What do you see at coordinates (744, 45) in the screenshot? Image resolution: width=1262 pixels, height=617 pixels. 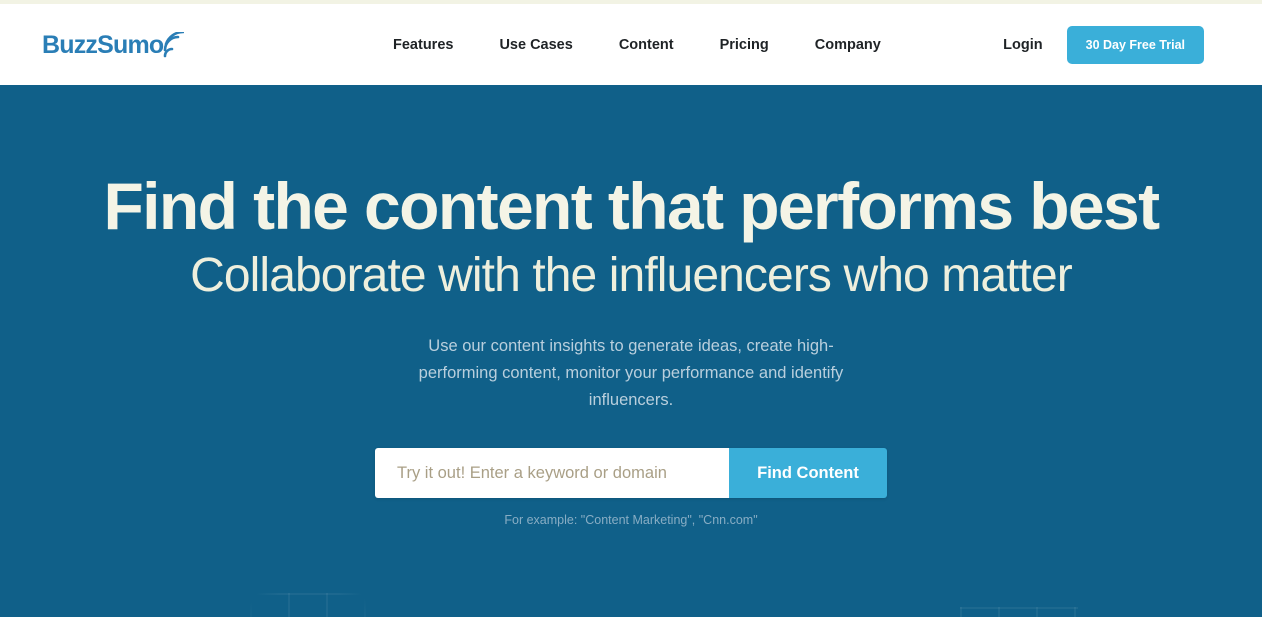 I see `nav-item-pricing: Pricing` at bounding box center [744, 45].